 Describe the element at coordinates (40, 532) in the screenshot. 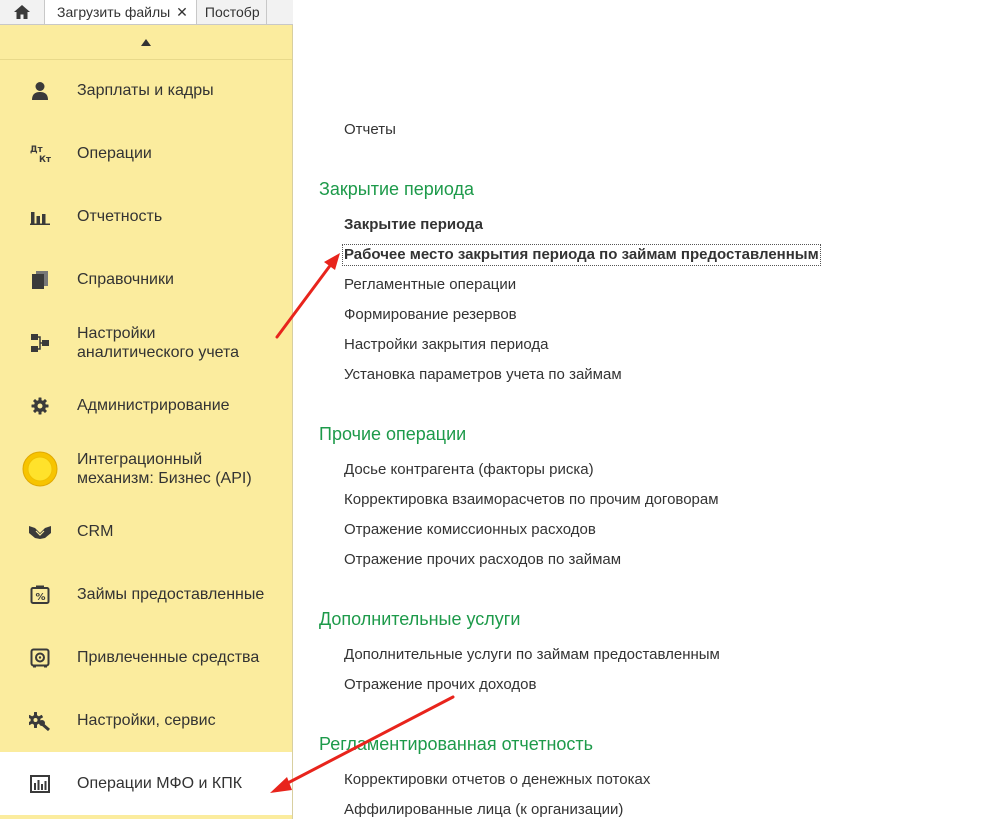

I see `handshake-icon` at that location.